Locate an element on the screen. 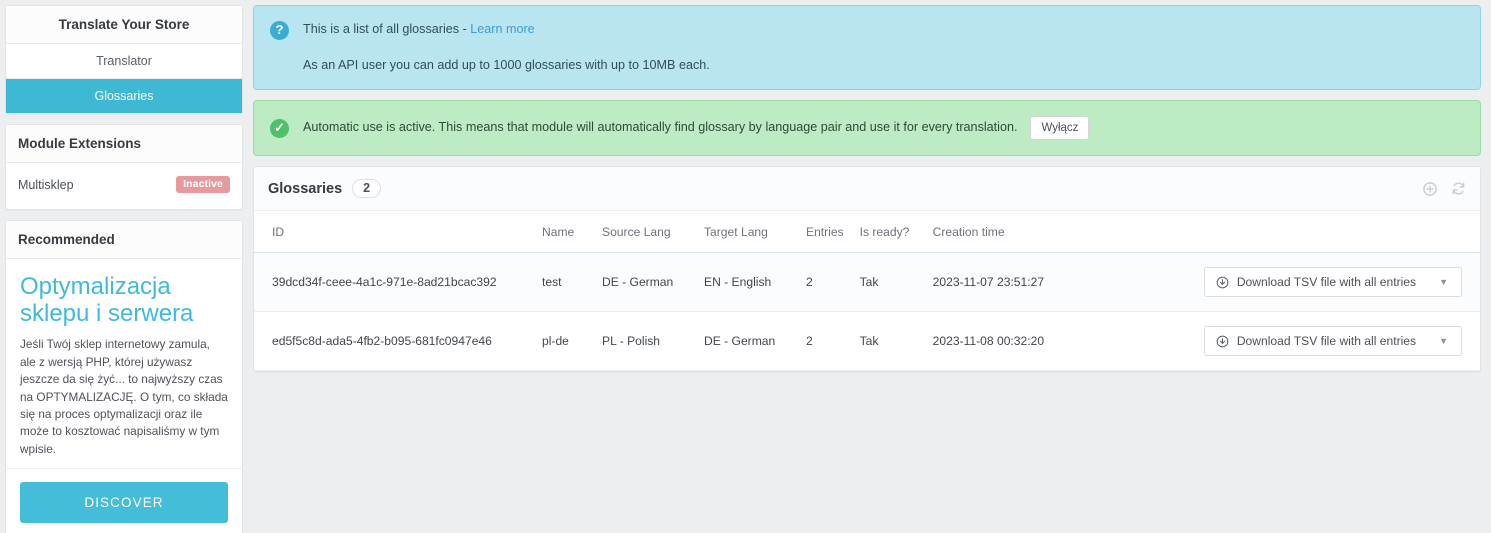 The width and height of the screenshot is (1491, 533). check-circle-icon: ✓ is located at coordinates (279, 129).